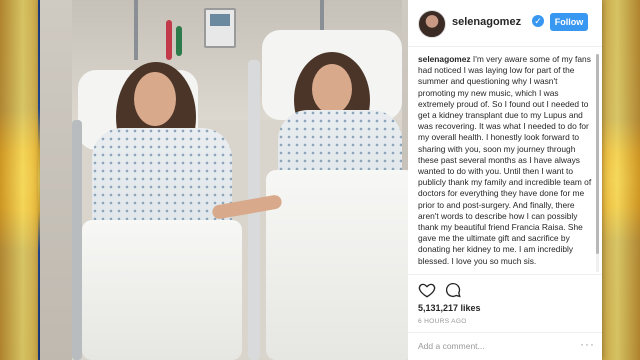 The height and width of the screenshot is (360, 640). I want to click on background-glow-right, so click(621, 180).